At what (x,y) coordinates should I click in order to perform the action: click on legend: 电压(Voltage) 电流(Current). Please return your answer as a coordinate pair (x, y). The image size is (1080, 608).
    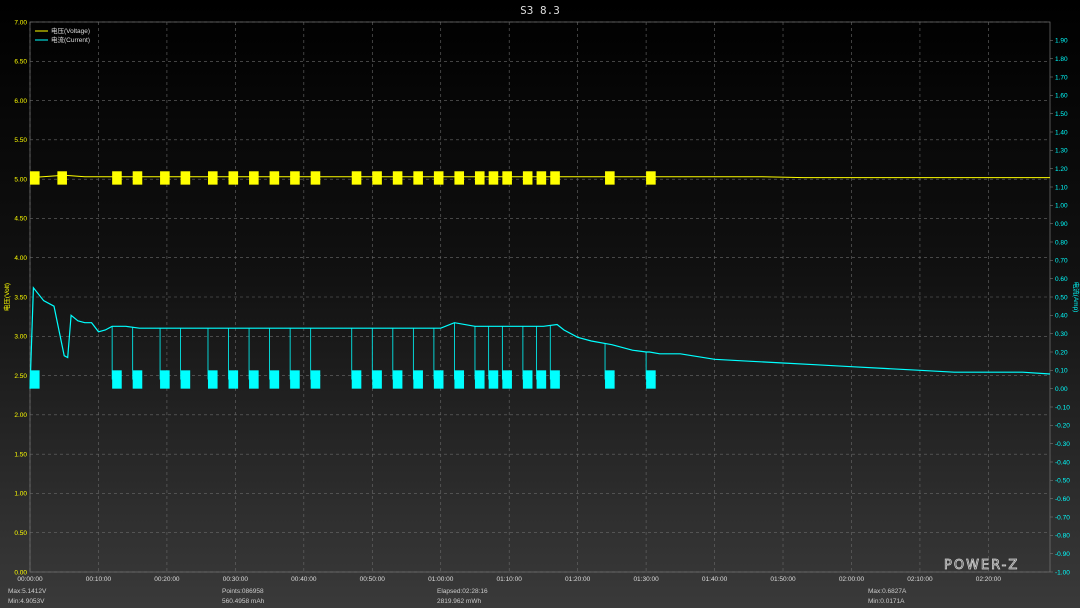
    Looking at the image, I should click on (62, 35).